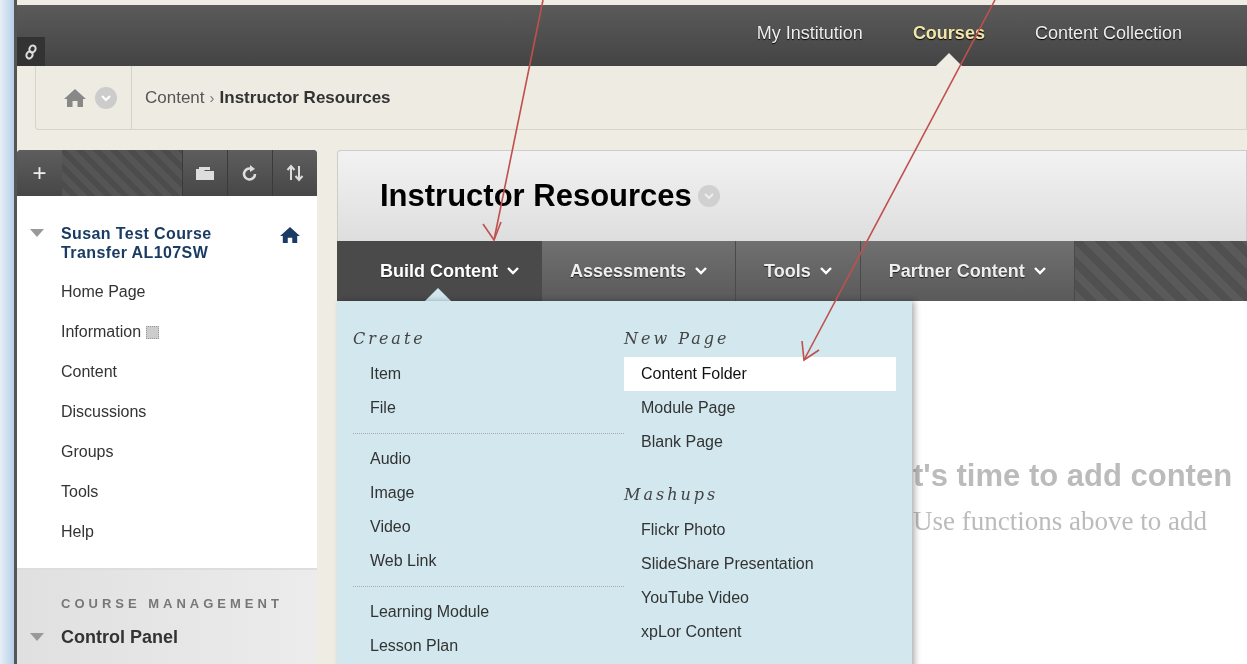 Image resolution: width=1247 pixels, height=664 pixels. What do you see at coordinates (175, 97) in the screenshot?
I see `breadcrumb-item: Content` at bounding box center [175, 97].